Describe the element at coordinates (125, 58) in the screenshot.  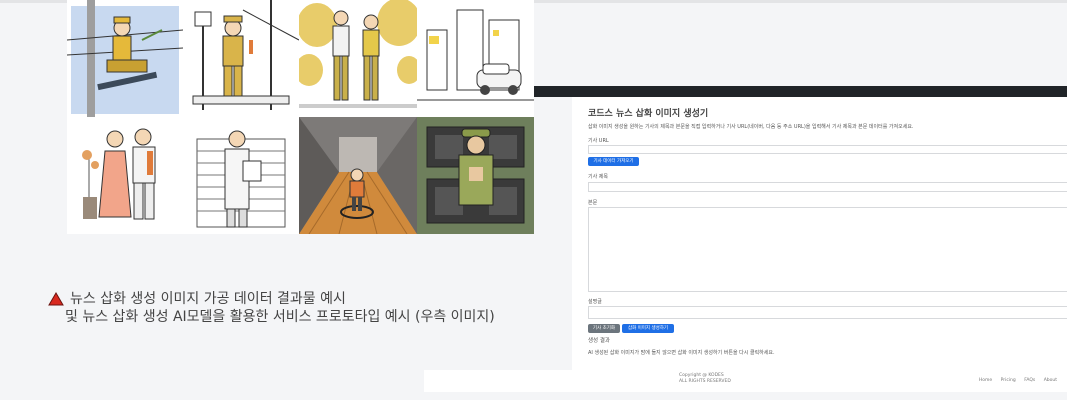
I see `utility-worker-on-pole-image` at that location.